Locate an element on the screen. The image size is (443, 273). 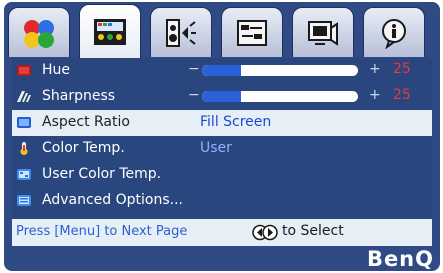
sharpness-value: 25 is located at coordinates (402, 95).